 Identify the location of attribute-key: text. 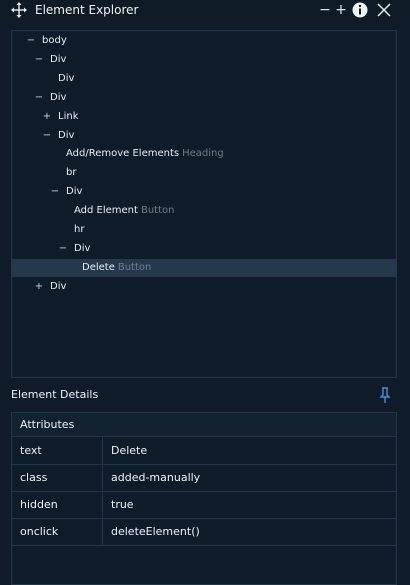
(31, 450).